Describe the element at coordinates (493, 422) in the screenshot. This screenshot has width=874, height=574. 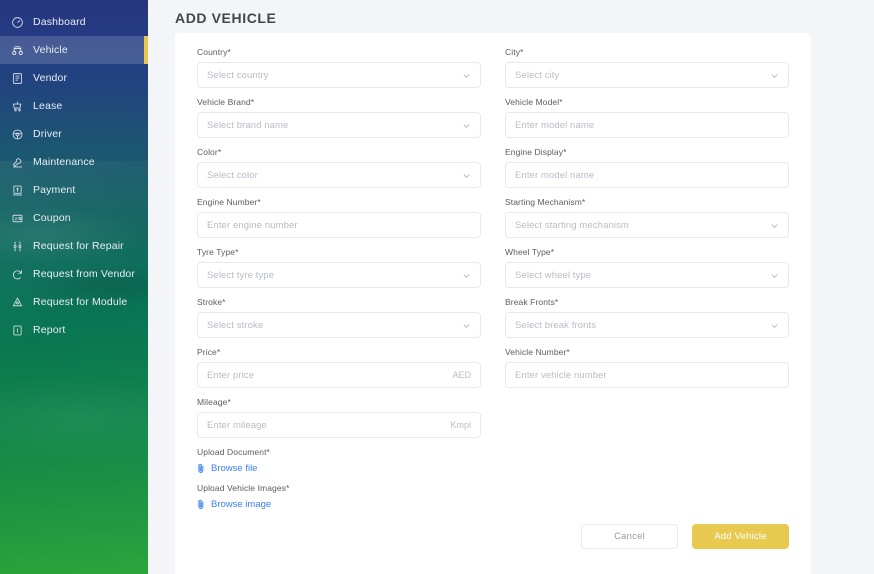
I see `form-row: Mileage* Enter mileage Kmpl` at that location.